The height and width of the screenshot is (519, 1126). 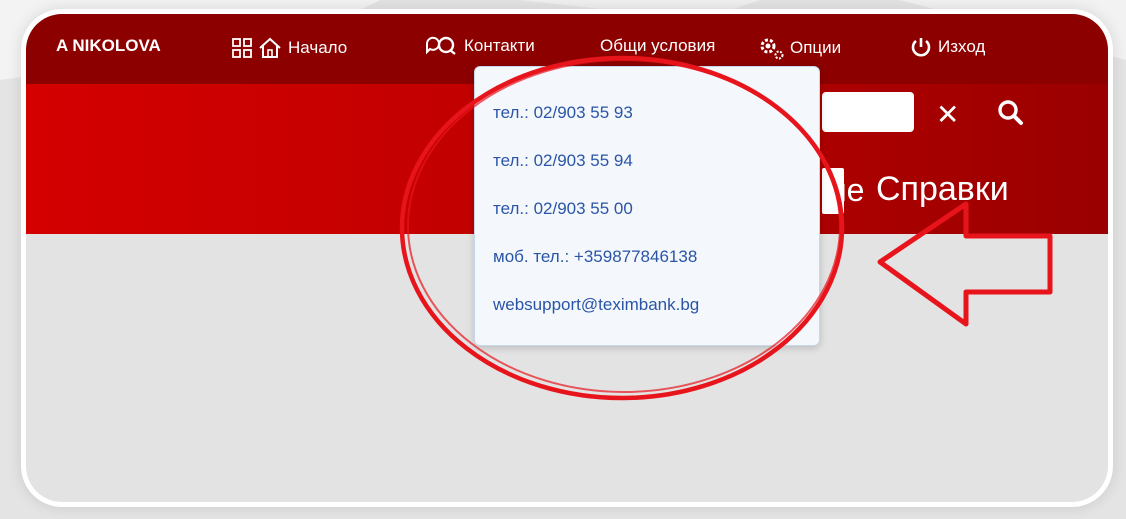 I want to click on logout-label: Изход, so click(x=962, y=46).